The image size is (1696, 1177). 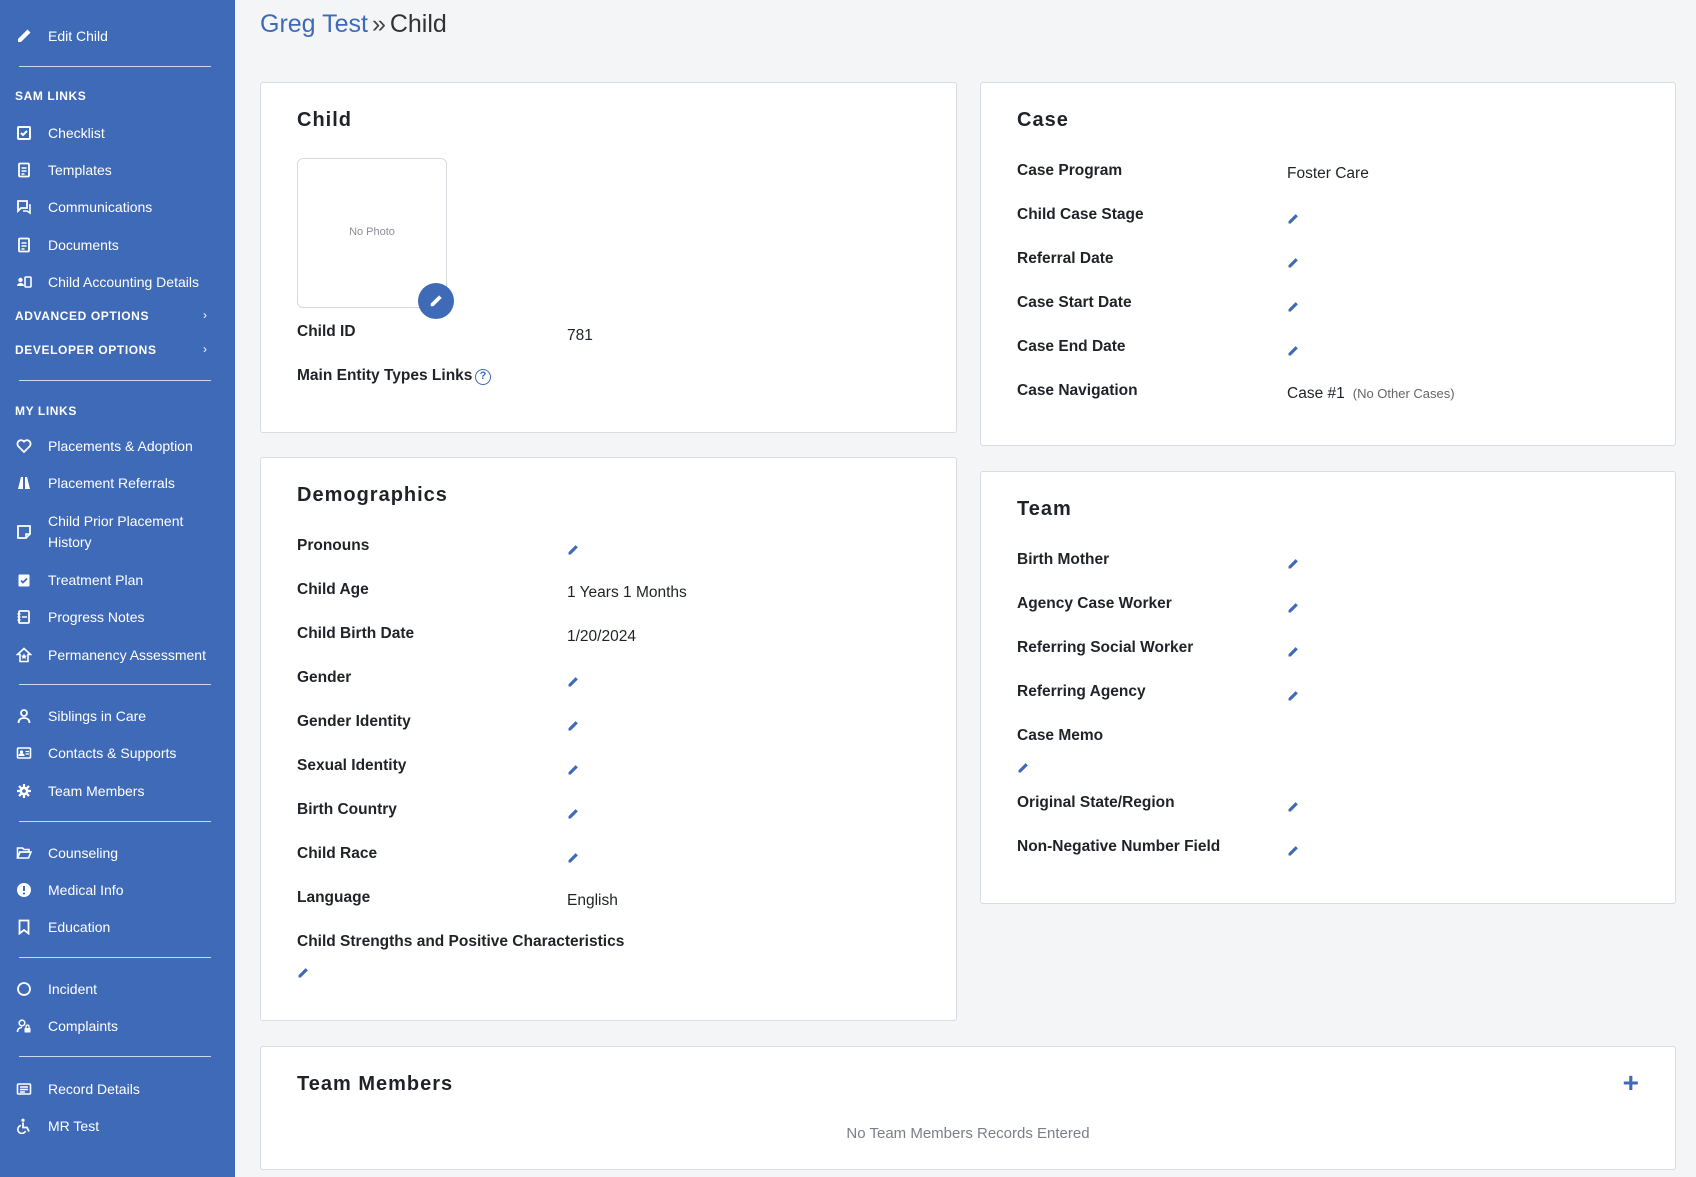 I want to click on edit-birth-country-button, so click(x=574, y=814).